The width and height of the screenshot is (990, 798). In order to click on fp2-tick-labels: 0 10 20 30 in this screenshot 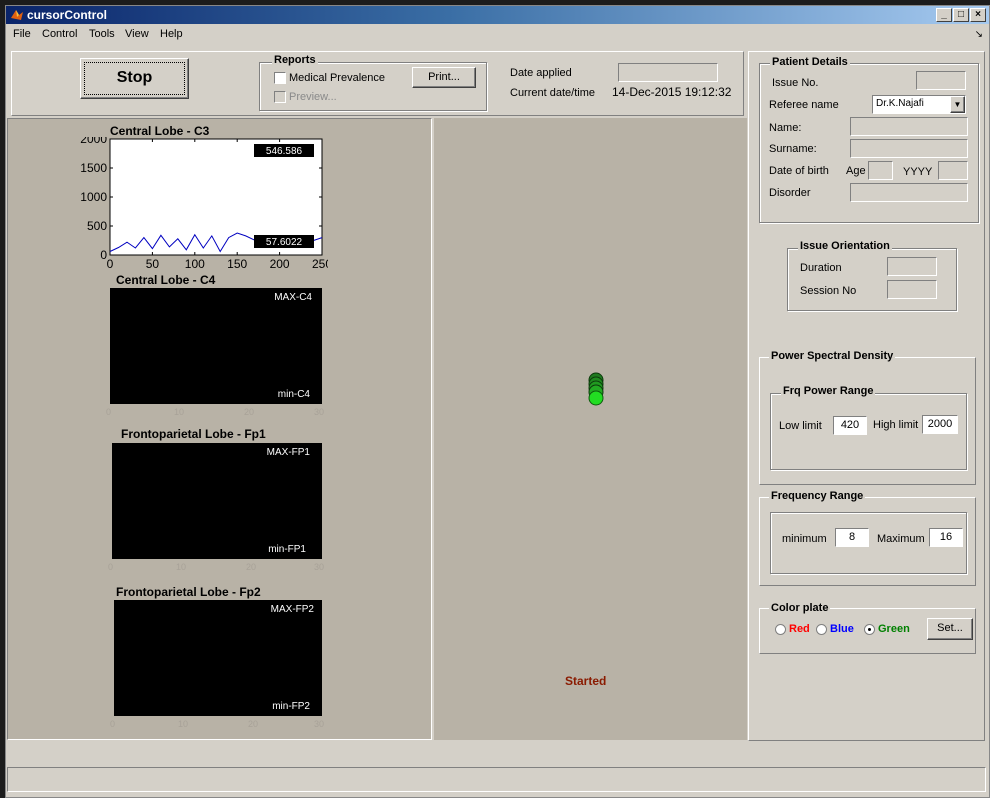, I will do `click(217, 724)`.